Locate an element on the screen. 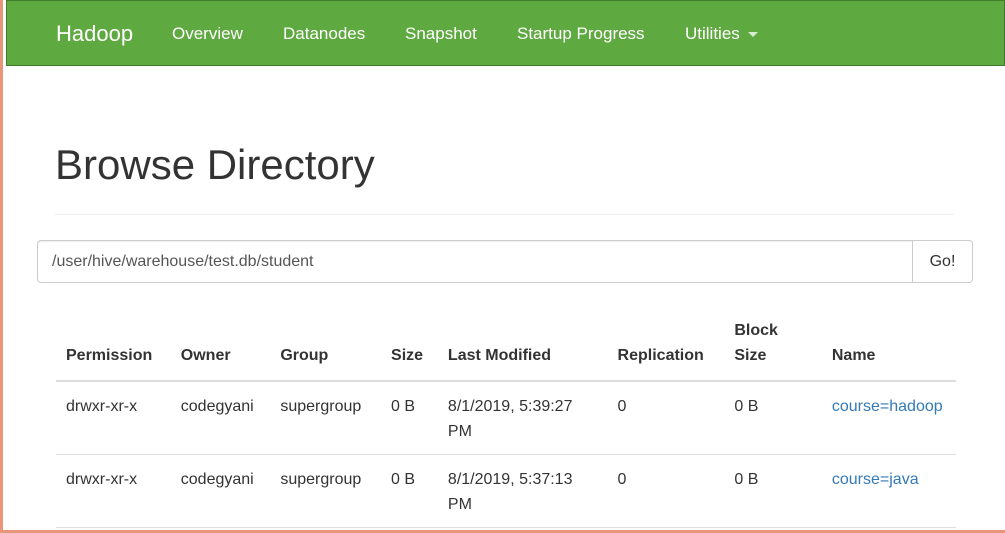  column-header-size: Size is located at coordinates (409, 346).